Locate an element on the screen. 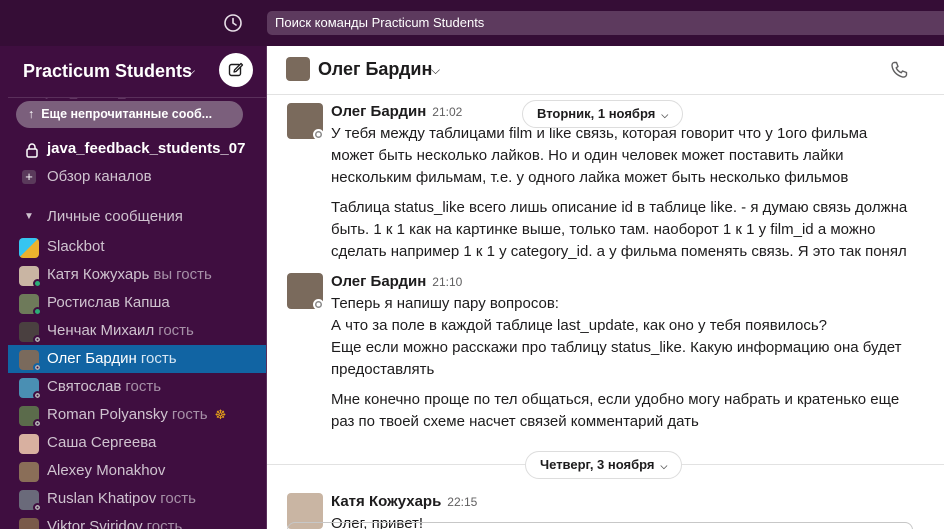 The image size is (944, 529). top-bar: Поиск команды Practicum Students is located at coordinates (472, 23).